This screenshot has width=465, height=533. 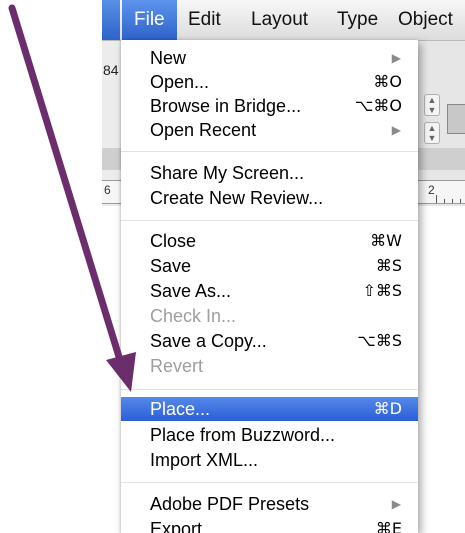 What do you see at coordinates (269, 291) in the screenshot?
I see `menu-item-save-as: Save As... ⇧⌘S` at bounding box center [269, 291].